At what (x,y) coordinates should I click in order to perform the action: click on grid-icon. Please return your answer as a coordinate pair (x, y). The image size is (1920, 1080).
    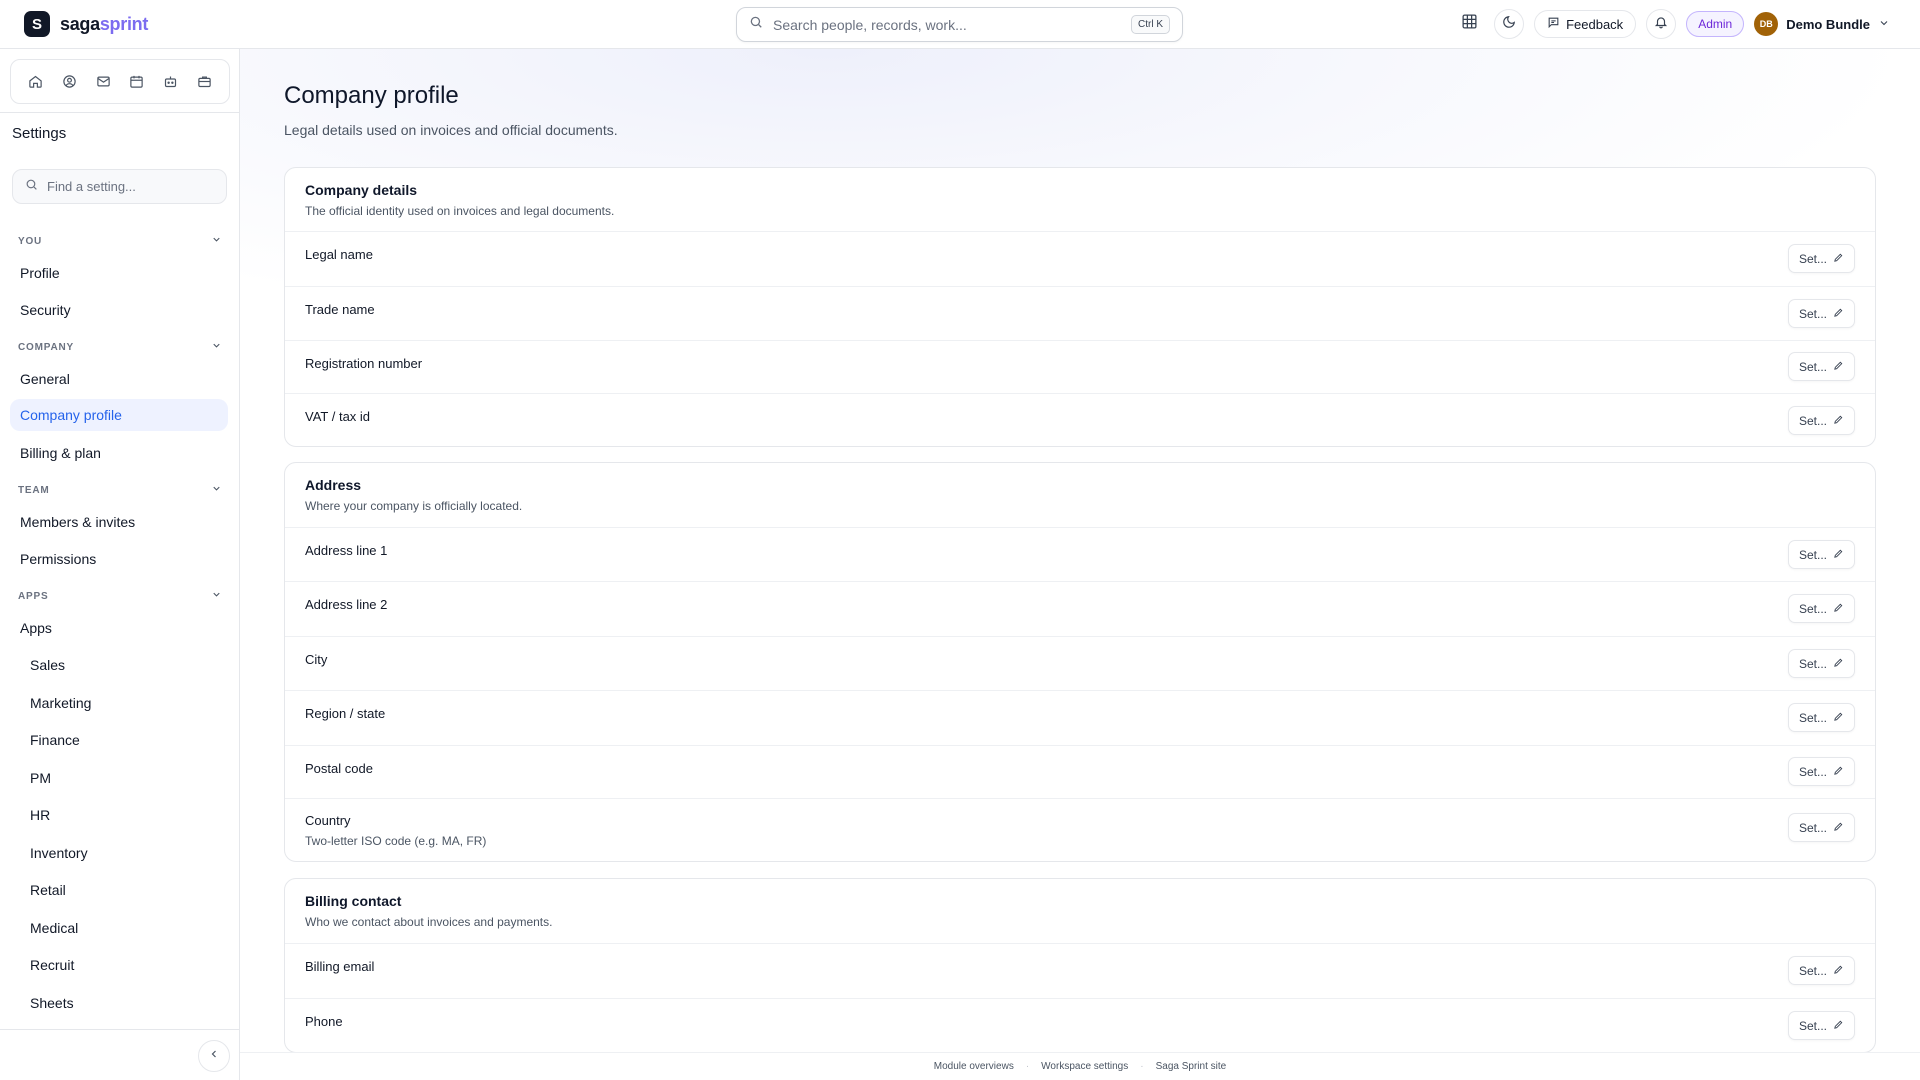
    Looking at the image, I should click on (1469, 24).